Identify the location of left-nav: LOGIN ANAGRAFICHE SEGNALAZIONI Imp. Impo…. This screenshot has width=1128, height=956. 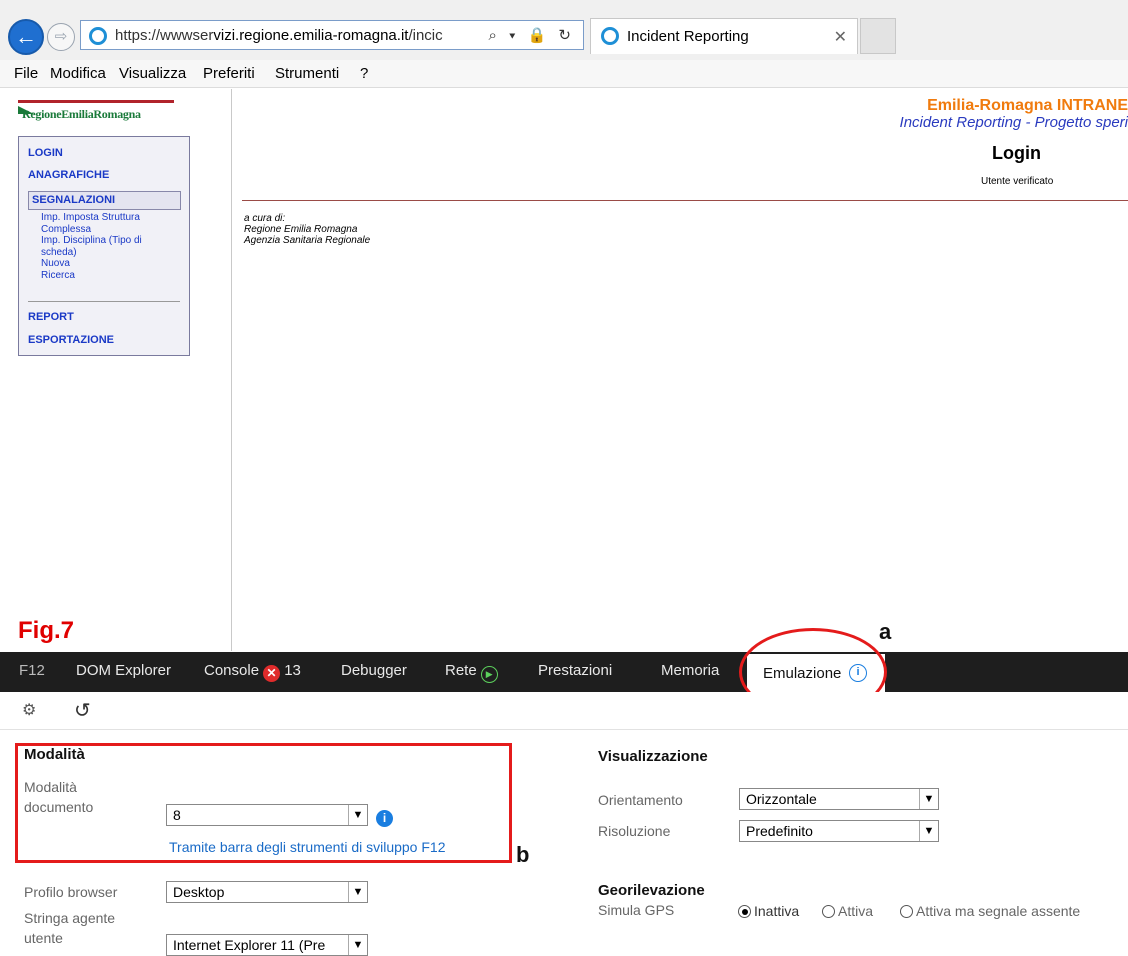
(104, 246).